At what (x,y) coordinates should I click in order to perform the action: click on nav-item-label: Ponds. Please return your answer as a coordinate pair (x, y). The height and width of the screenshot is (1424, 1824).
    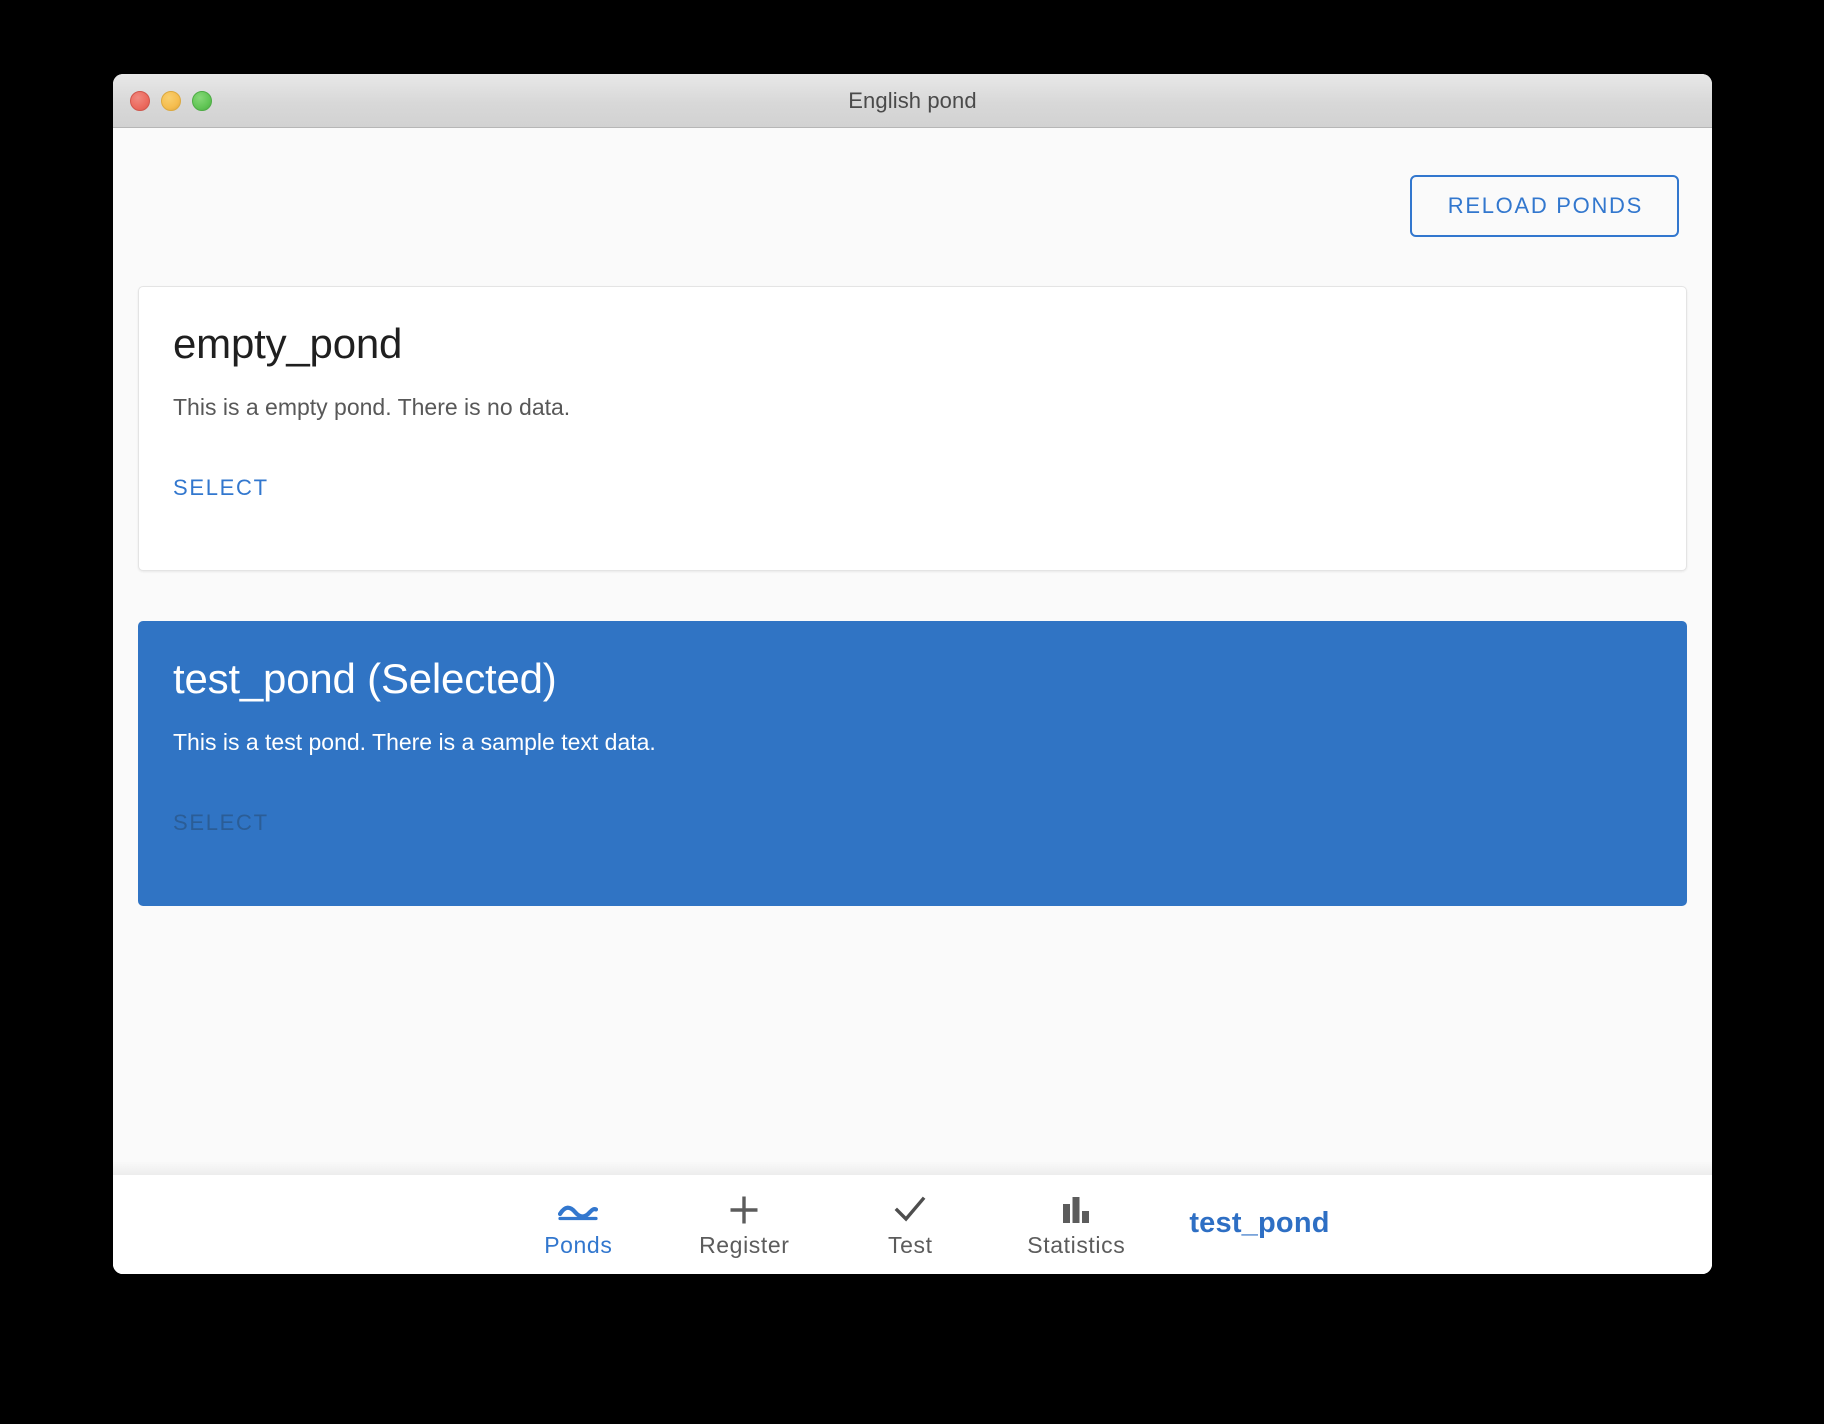
    Looking at the image, I should click on (578, 1245).